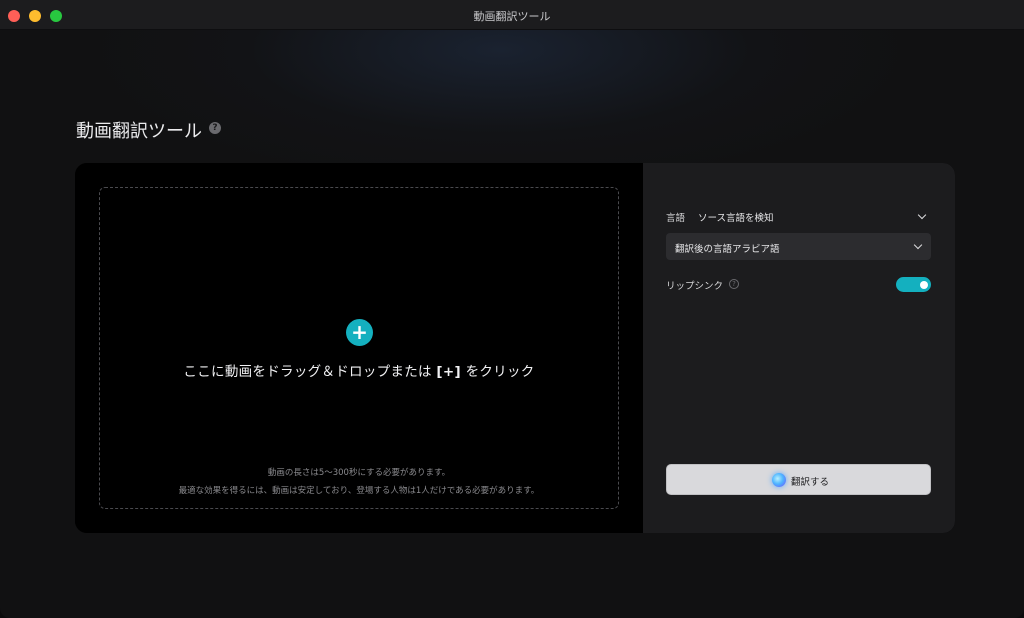 The image size is (1024, 618). Describe the element at coordinates (359, 473) in the screenshot. I see `duration-note: 動画の長さは5～300秒にする必要があります。` at that location.